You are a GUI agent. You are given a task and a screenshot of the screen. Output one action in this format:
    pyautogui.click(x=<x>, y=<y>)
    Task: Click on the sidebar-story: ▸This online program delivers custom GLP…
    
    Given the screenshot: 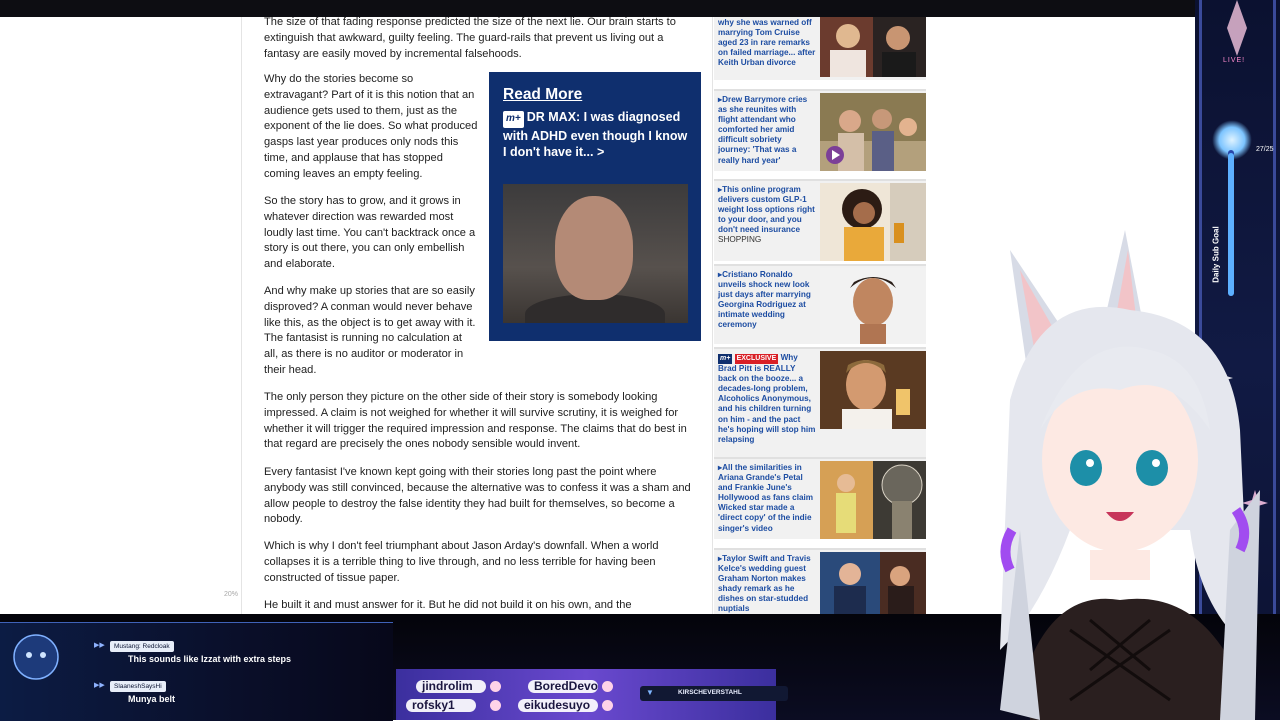 What is the action you would take?
    pyautogui.click(x=820, y=220)
    